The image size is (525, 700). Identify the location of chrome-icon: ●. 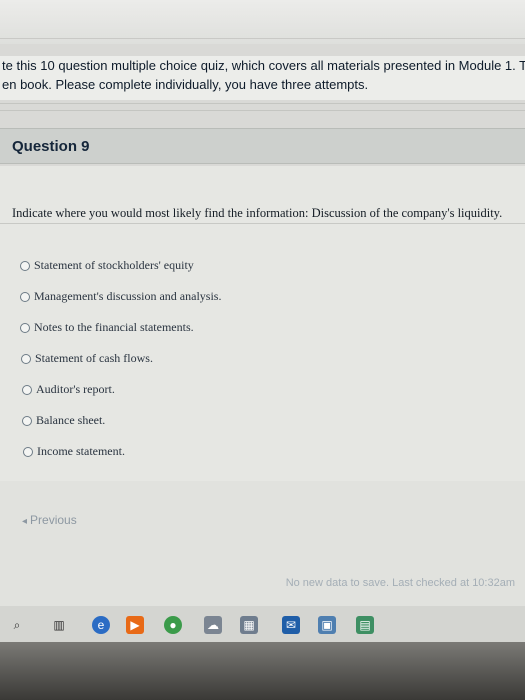
(173, 625).